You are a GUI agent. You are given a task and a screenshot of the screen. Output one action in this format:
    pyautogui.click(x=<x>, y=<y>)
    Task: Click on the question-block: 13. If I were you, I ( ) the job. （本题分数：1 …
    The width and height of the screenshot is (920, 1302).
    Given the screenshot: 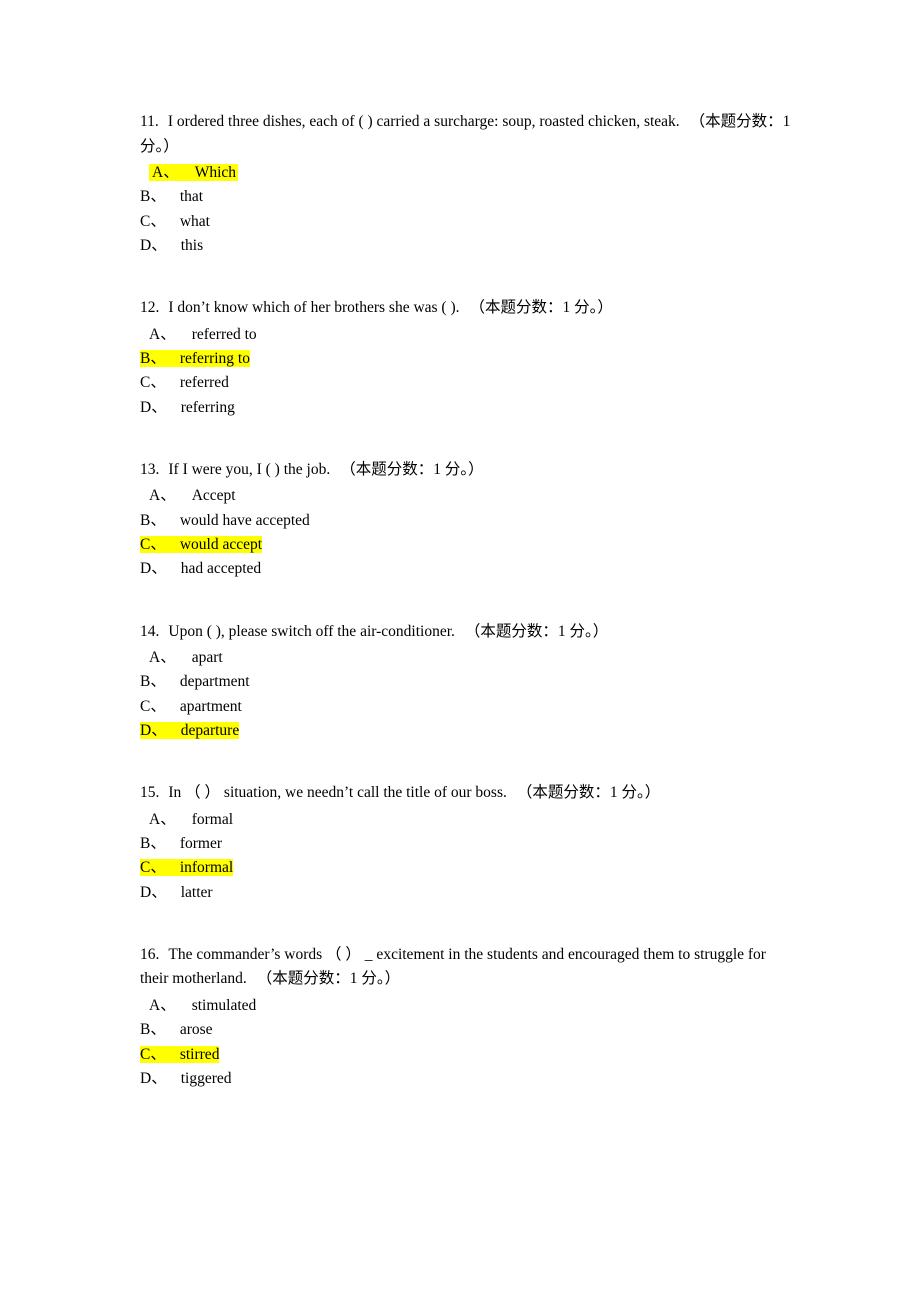 What is the action you would take?
    pyautogui.click(x=469, y=520)
    